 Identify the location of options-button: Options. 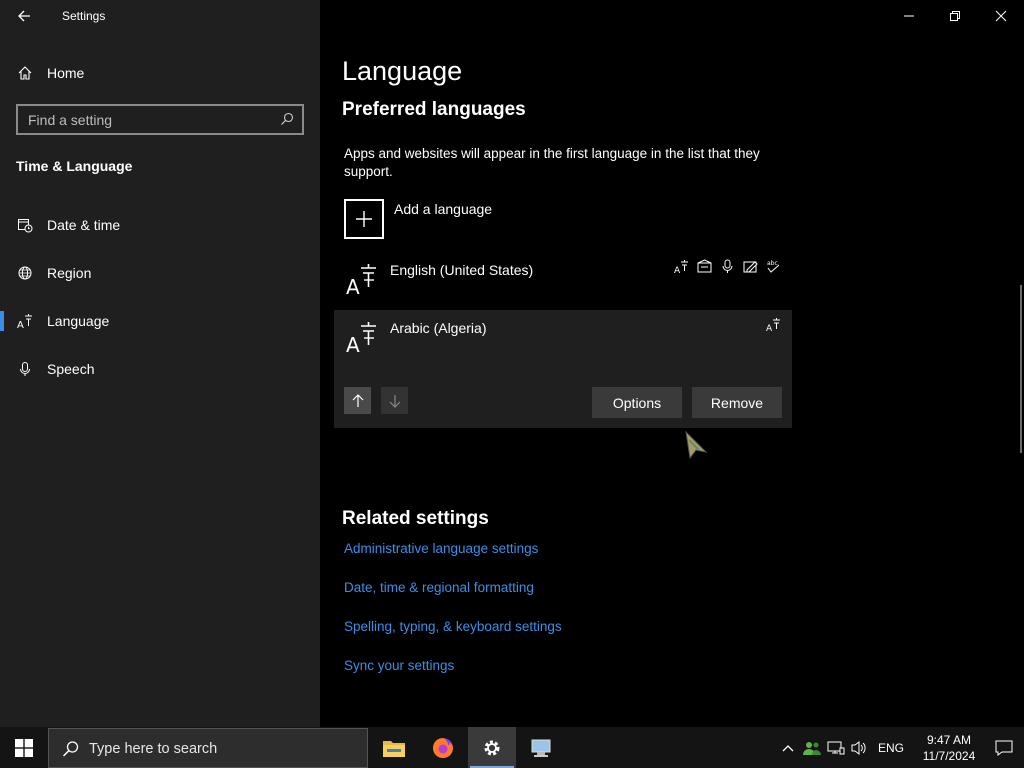
(637, 402).